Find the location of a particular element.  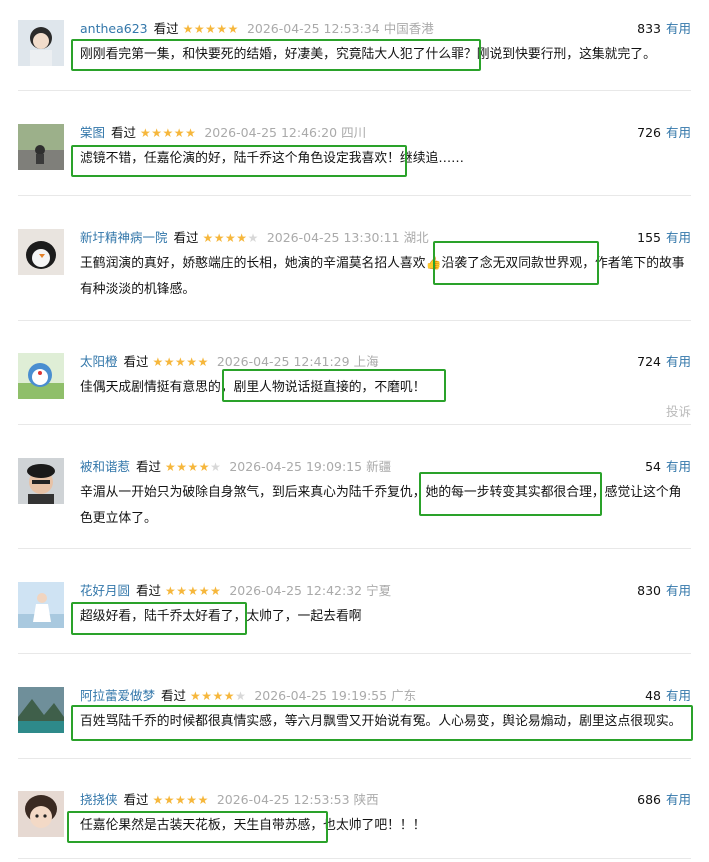

comment-location: 陕西 is located at coordinates (366, 799).